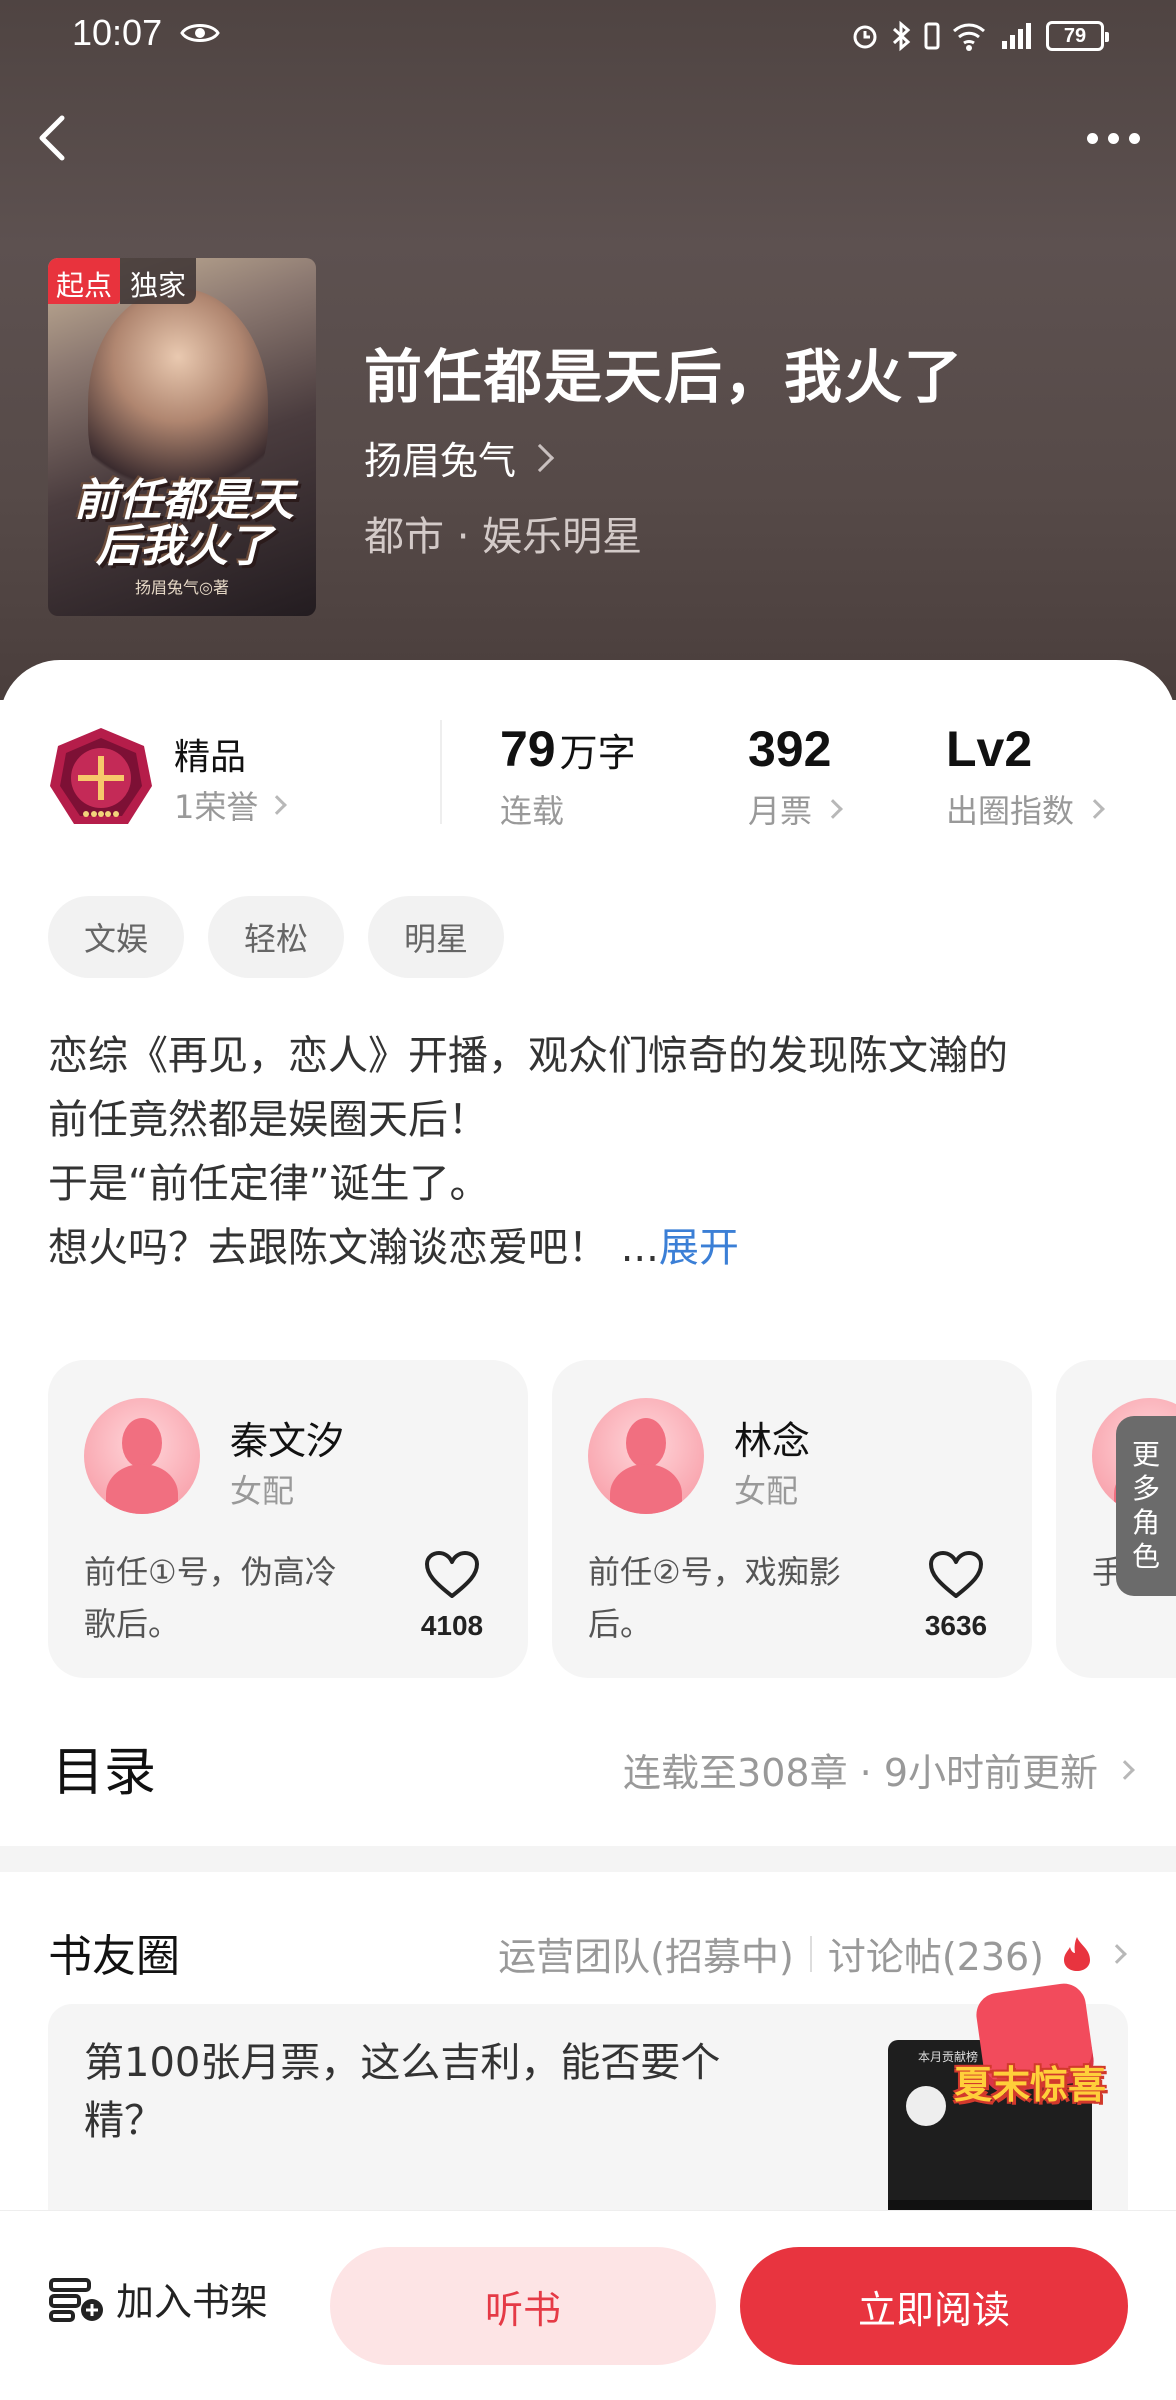 Image resolution: width=1176 pixels, height=2400 pixels. What do you see at coordinates (288, 1519) in the screenshot?
I see `character-card: 秦文汐 女配 前任①号，伪高冷 歌后。 4108` at bounding box center [288, 1519].